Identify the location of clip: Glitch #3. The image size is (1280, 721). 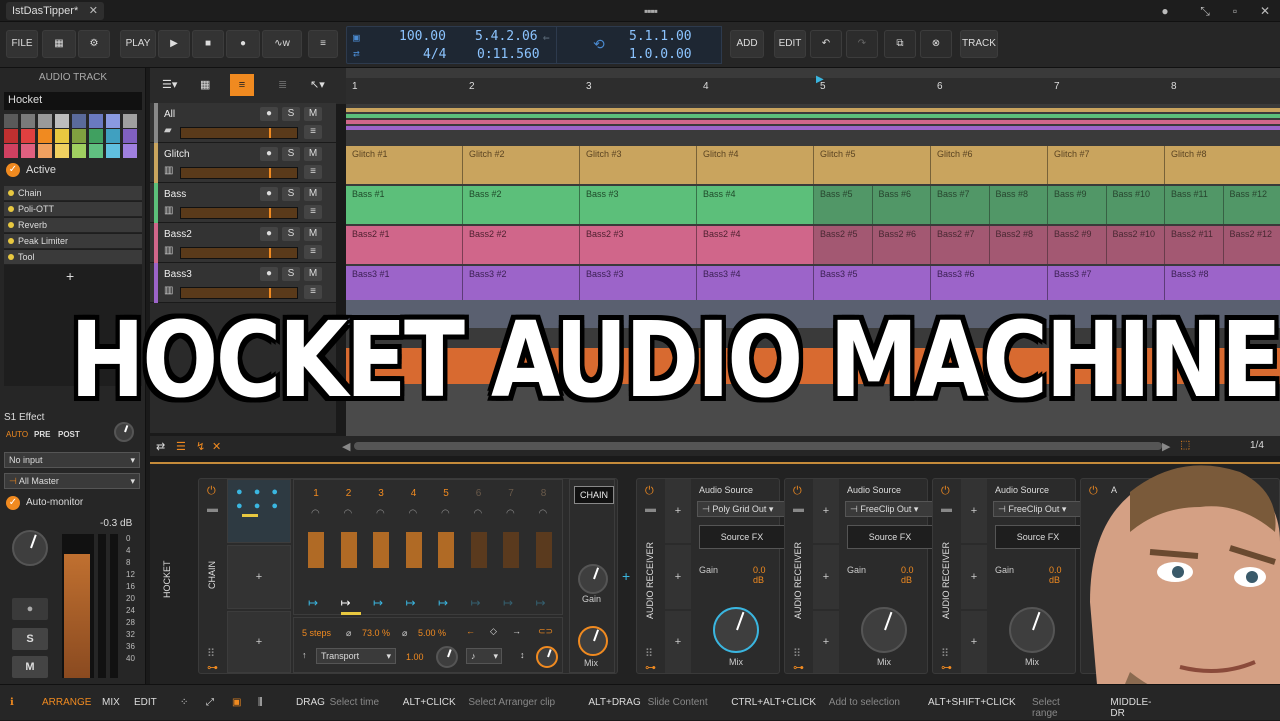
(638, 165).